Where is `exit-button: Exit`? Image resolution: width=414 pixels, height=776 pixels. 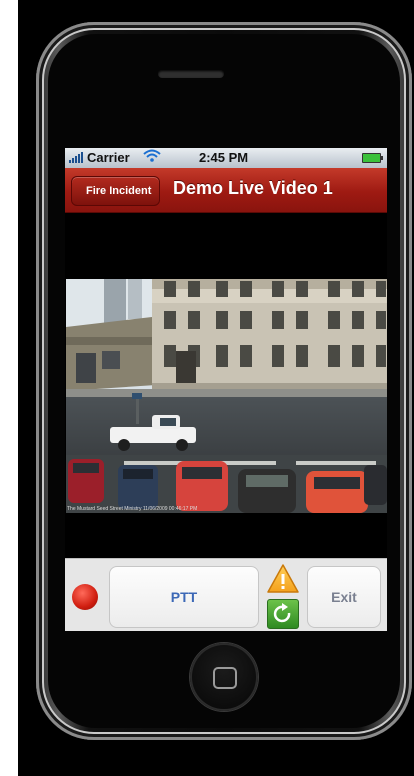
exit-button: Exit is located at coordinates (344, 597).